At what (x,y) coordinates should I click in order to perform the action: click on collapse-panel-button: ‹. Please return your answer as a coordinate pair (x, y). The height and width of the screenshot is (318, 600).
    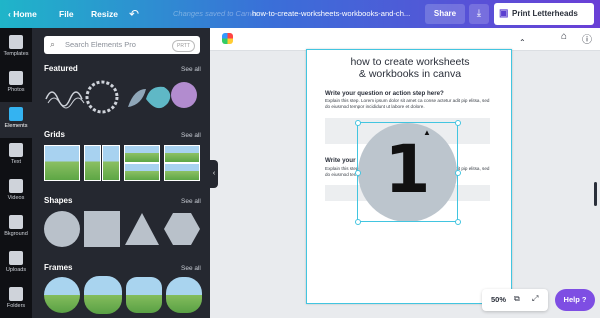
    Looking at the image, I should click on (214, 174).